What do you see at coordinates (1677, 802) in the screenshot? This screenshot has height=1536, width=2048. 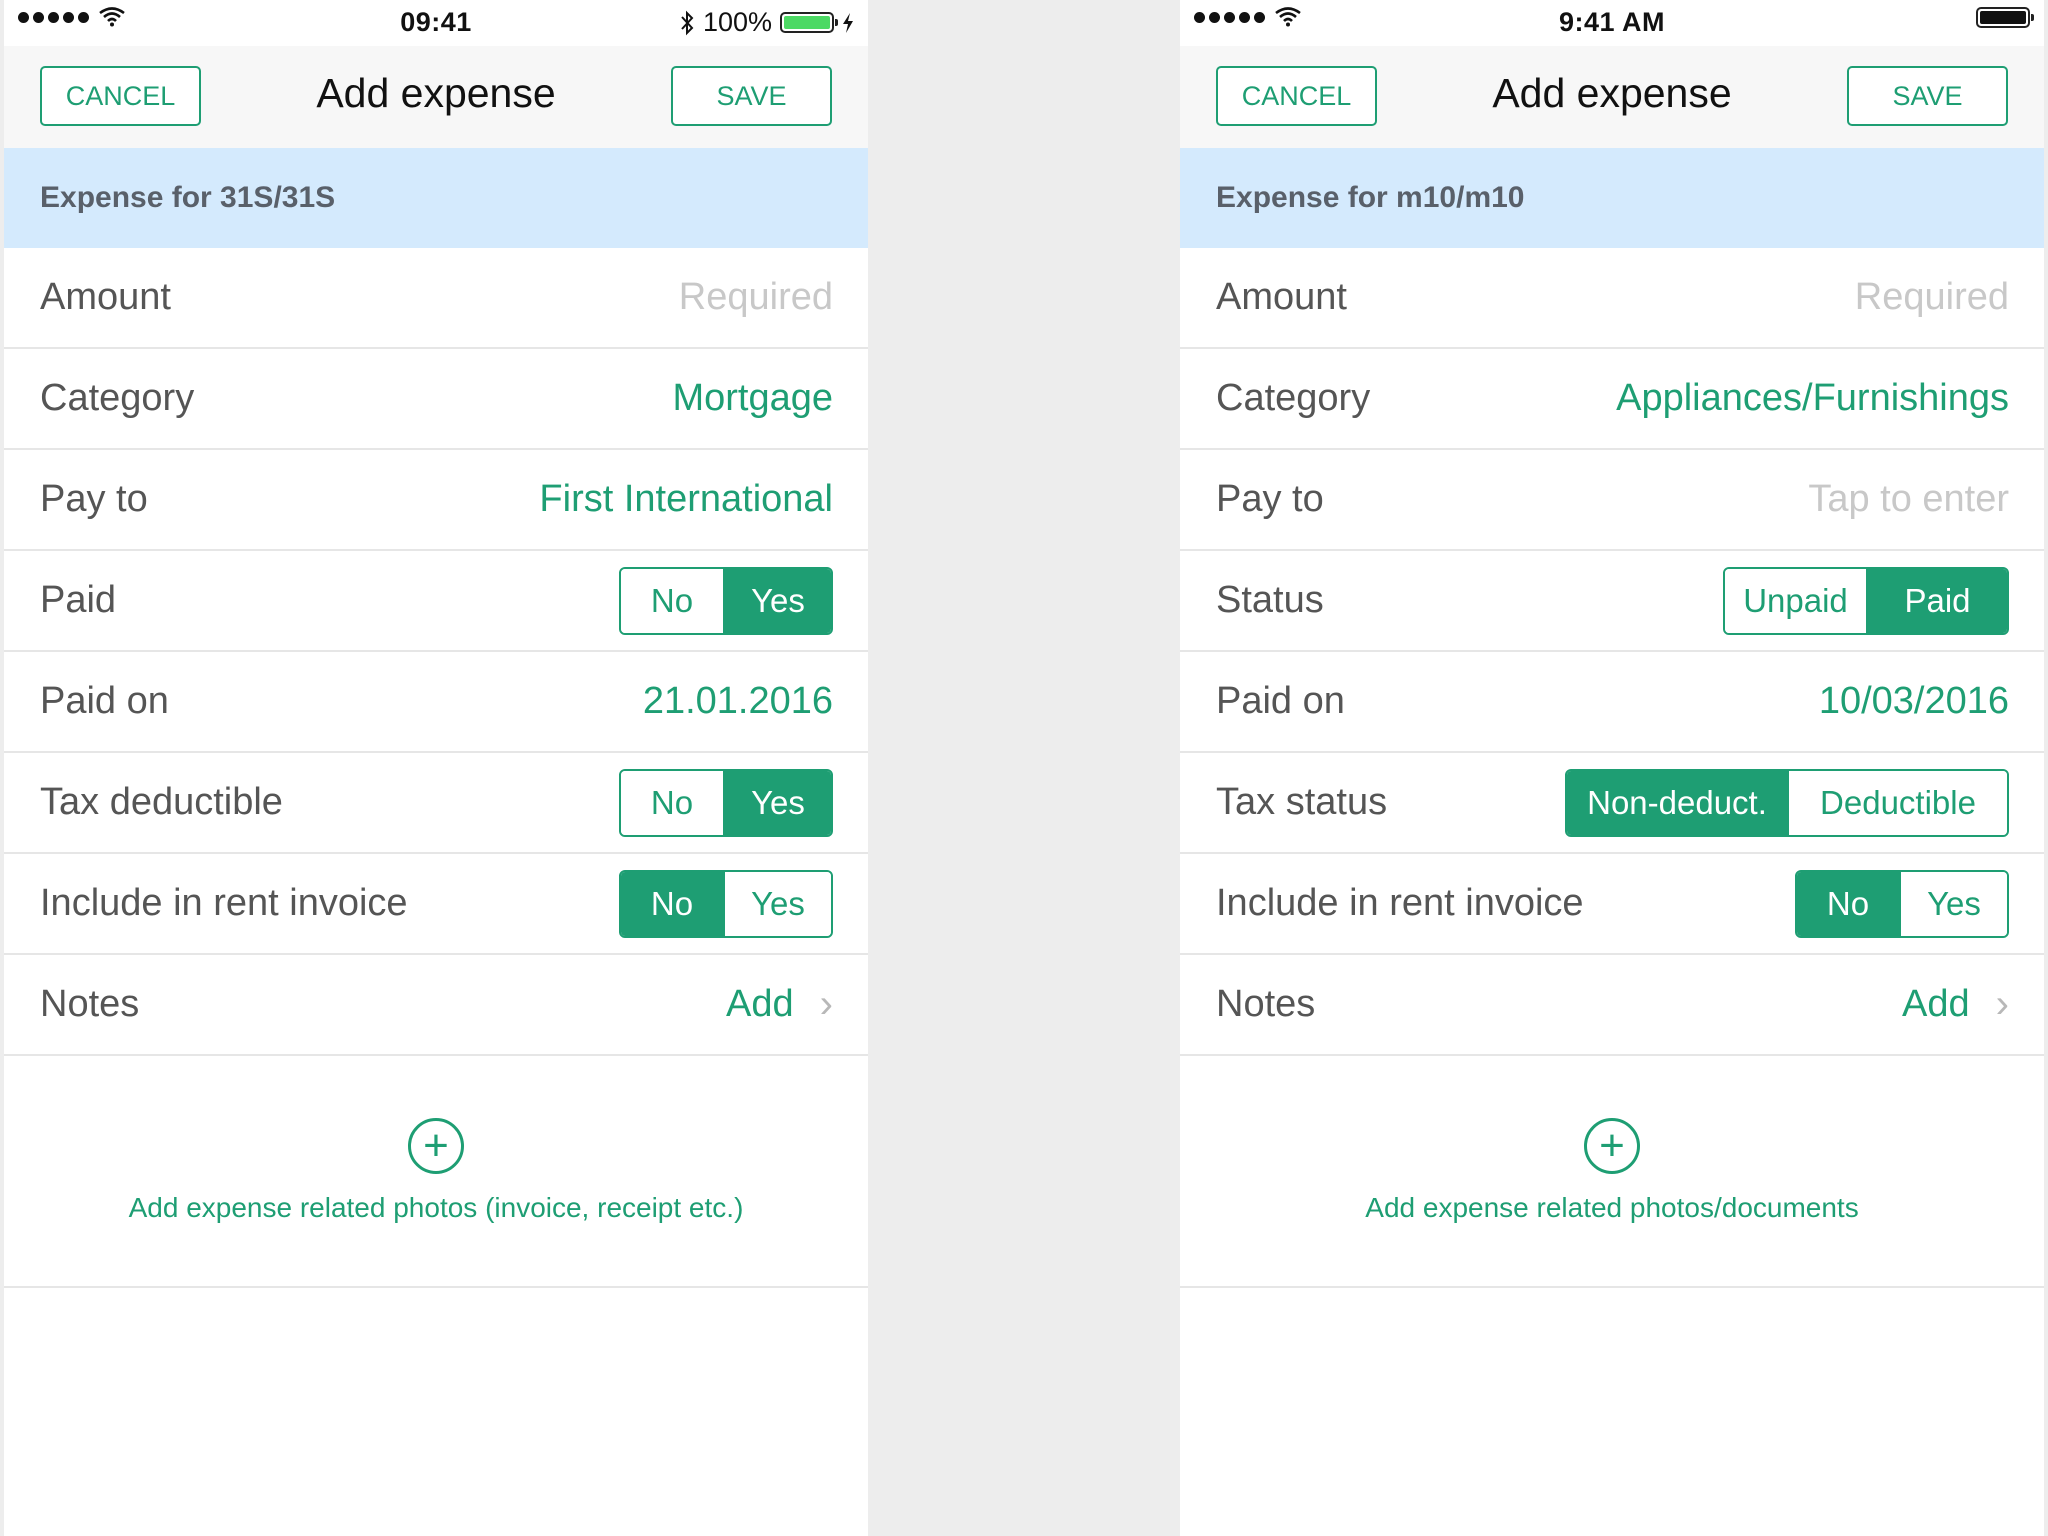 I see `tax-nondeduct-option: Non-deduct.` at bounding box center [1677, 802].